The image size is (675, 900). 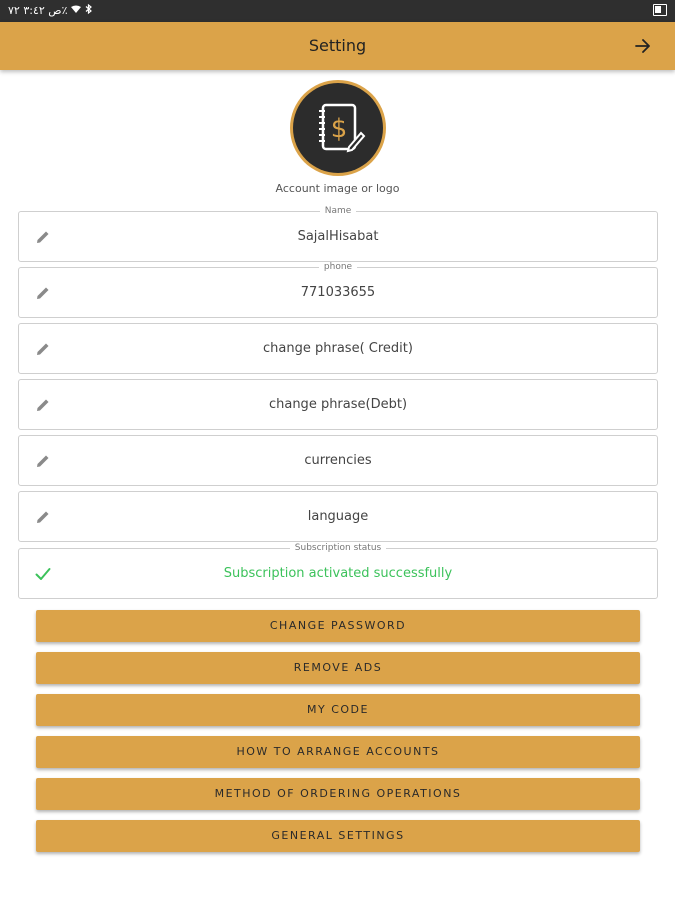 I want to click on field-value: change phrase(Debt), so click(x=338, y=404).